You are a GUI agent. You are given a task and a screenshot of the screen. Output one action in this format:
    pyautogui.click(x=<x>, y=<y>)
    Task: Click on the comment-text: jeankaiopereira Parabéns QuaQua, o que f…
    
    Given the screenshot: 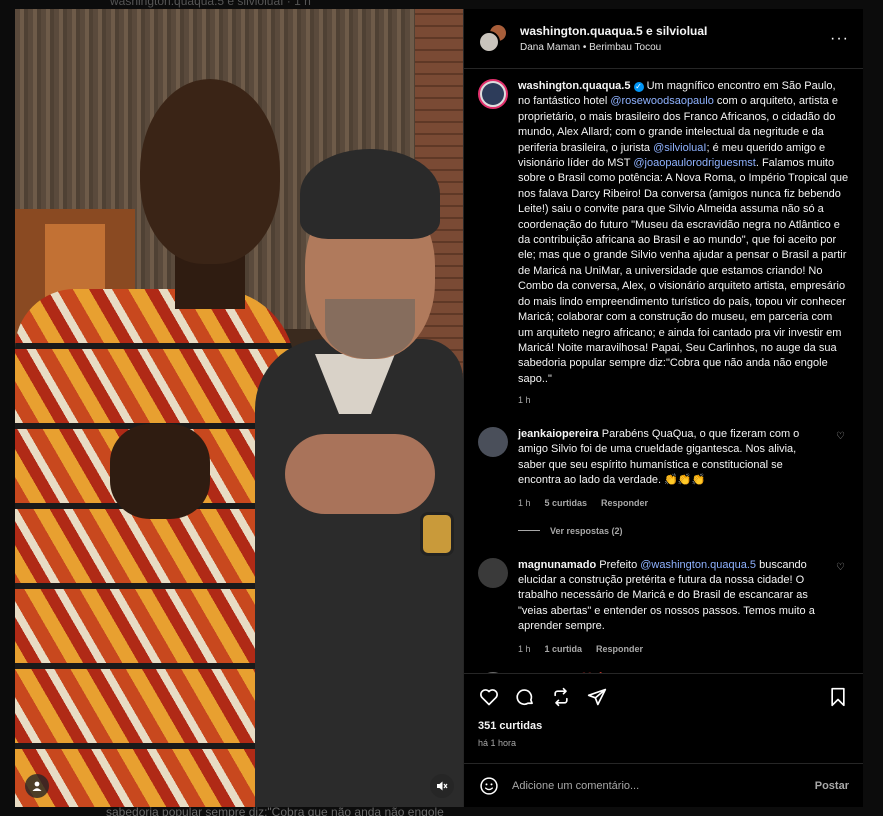 What is the action you would take?
    pyautogui.click(x=671, y=457)
    